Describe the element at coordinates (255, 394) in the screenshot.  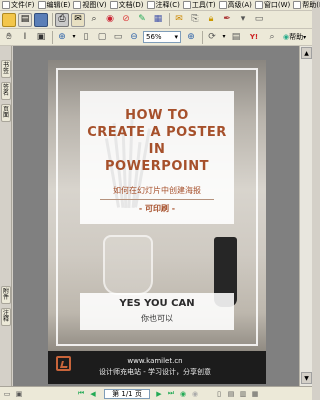
I see `continuous-facing-icon: ▦` at that location.